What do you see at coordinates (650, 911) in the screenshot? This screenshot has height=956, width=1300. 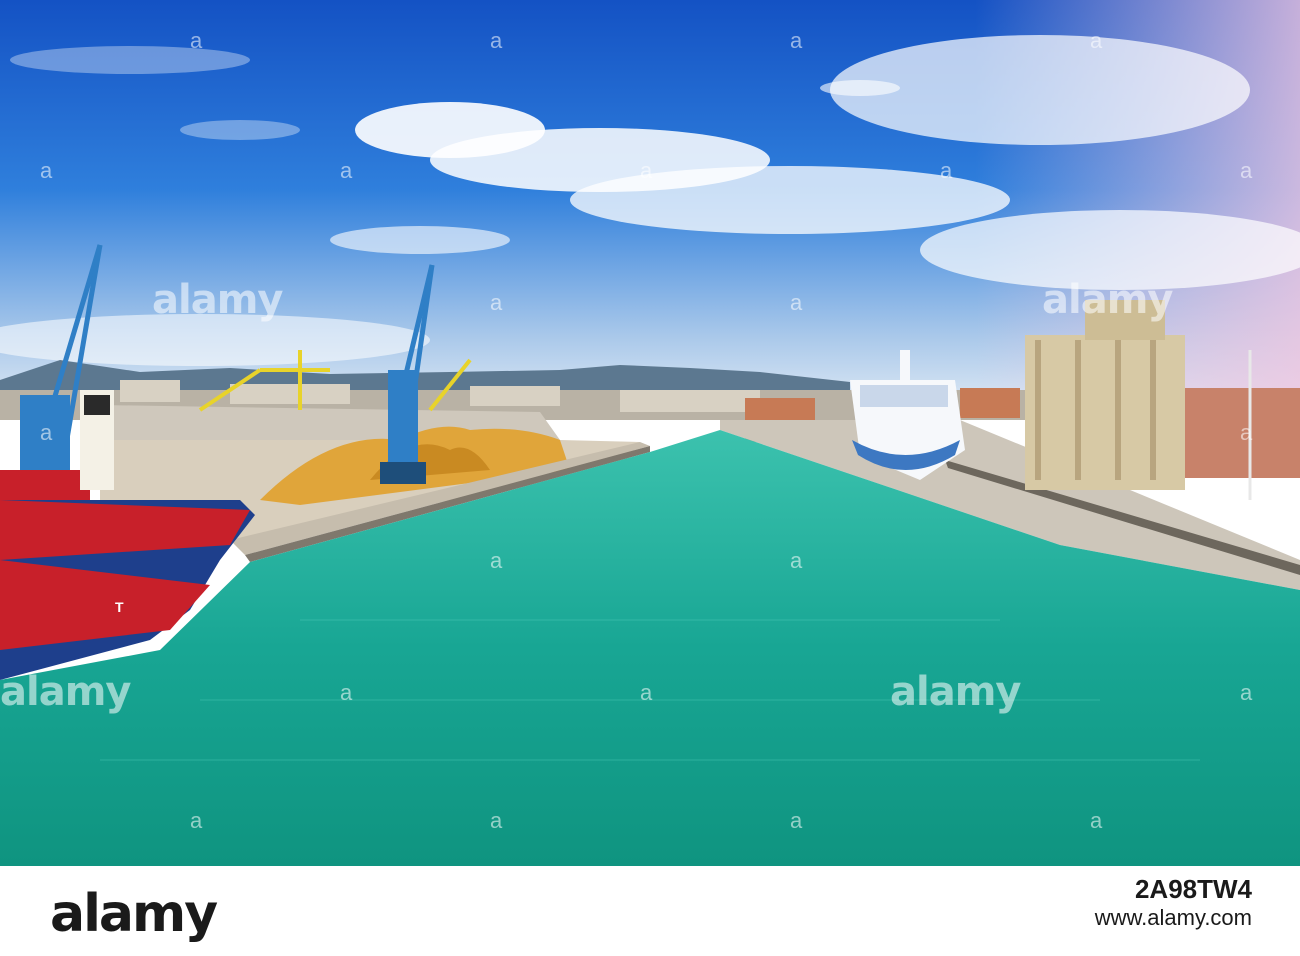 I see `footer-bar: alamy 2A98TW4 www.alamy.com` at bounding box center [650, 911].